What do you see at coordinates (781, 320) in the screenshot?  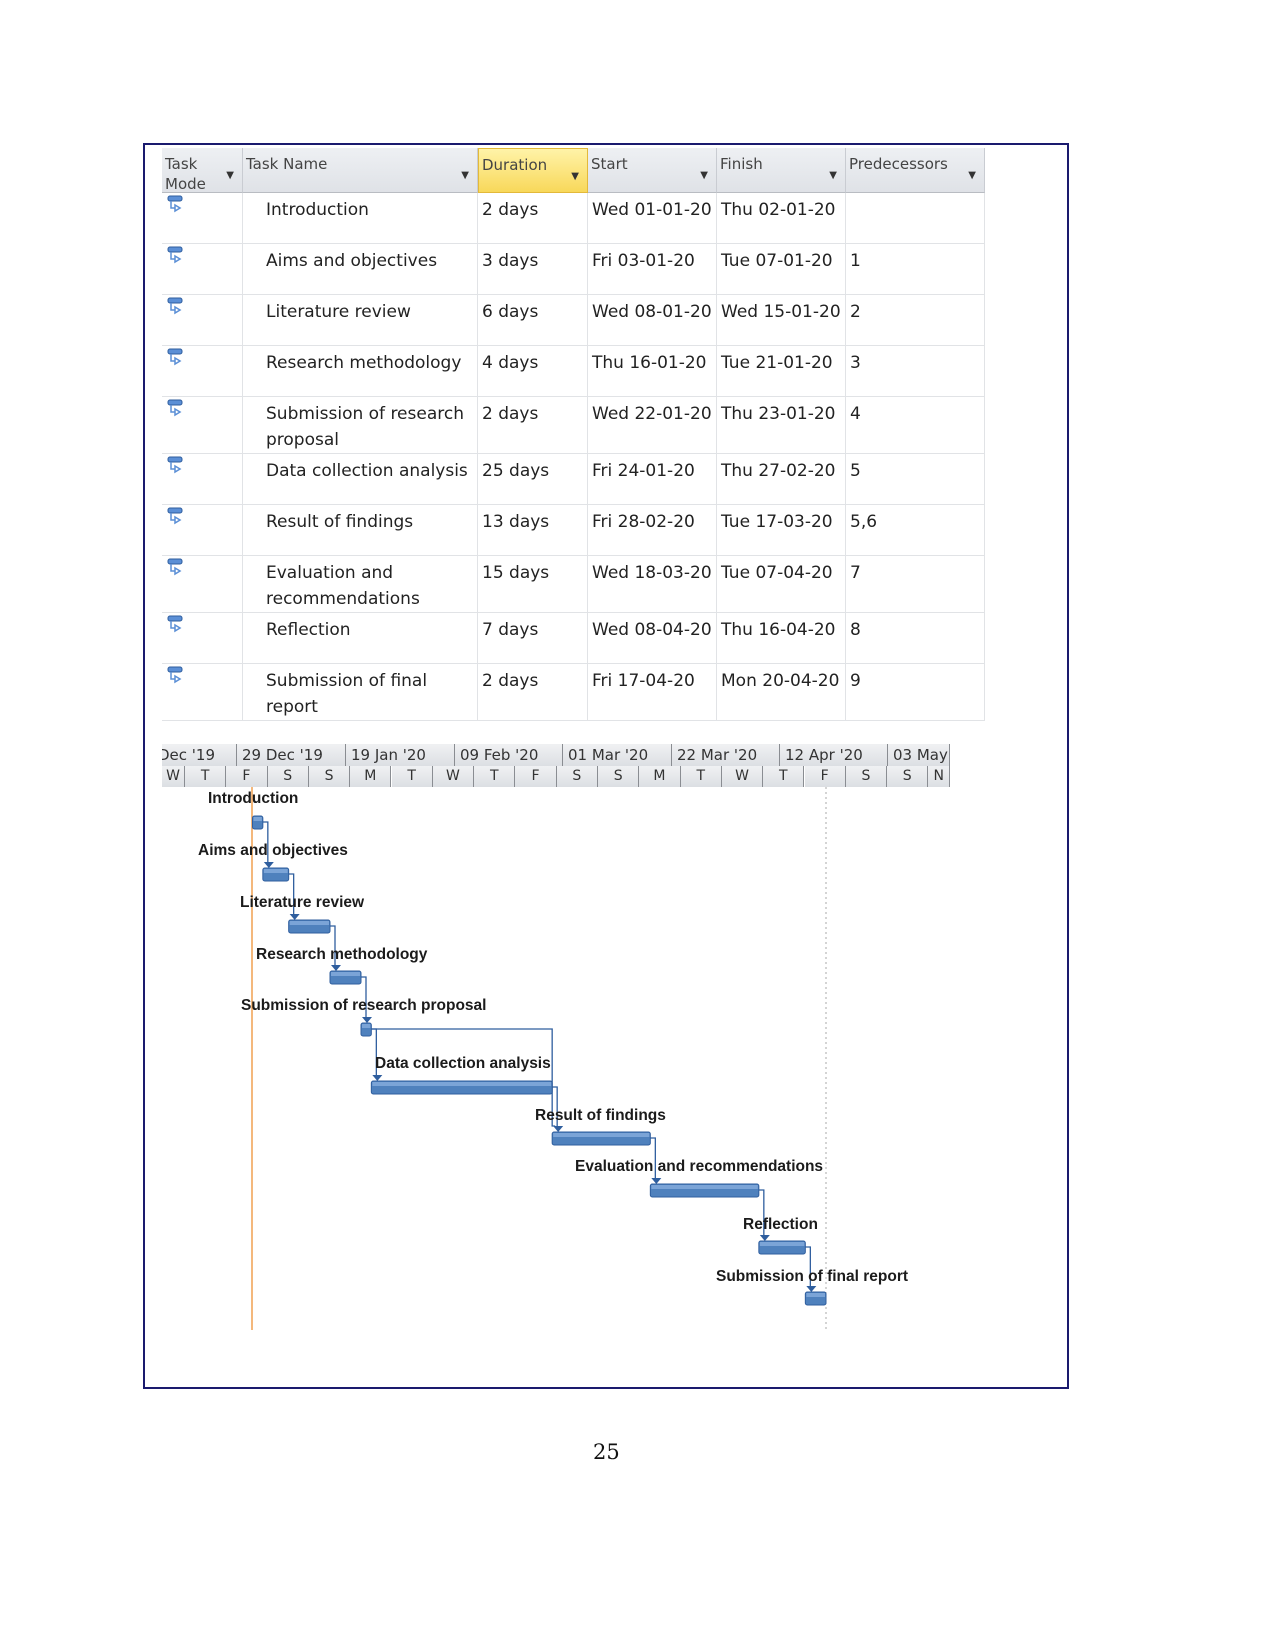 I see `cell-finish: Wed 15-01-20` at bounding box center [781, 320].